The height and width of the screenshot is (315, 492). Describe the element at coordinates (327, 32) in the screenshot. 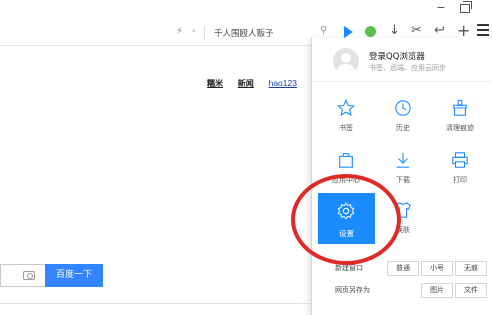

I see `search-icon: ⚲` at that location.